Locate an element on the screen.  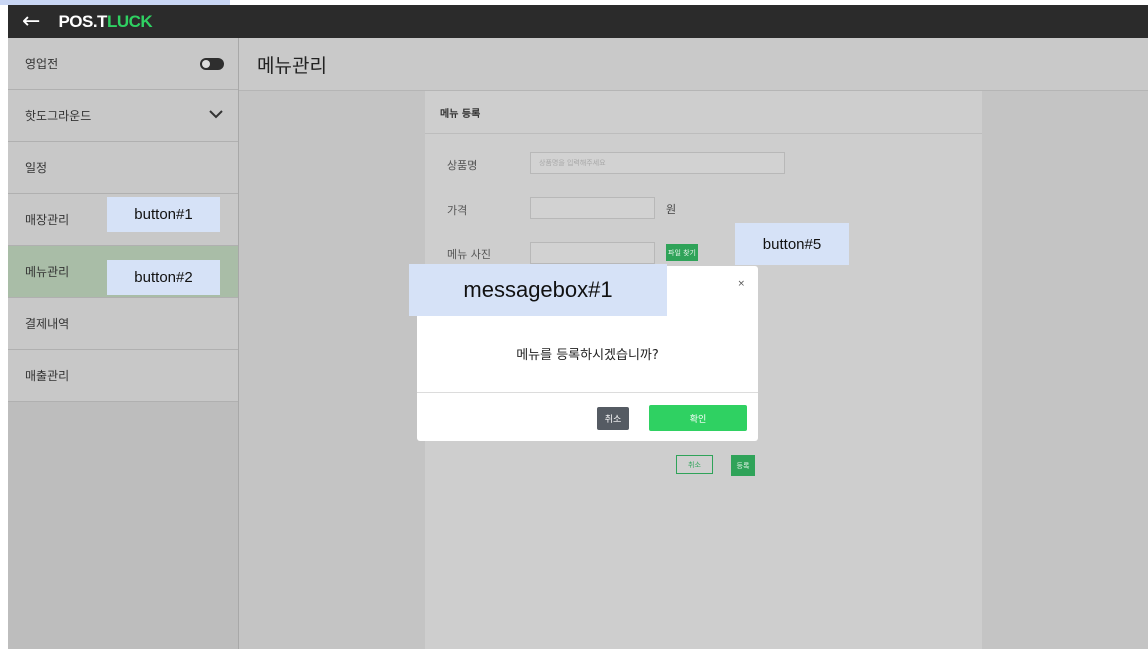
product-name-input: 상품명을 입력해주세요 is located at coordinates (657, 163).